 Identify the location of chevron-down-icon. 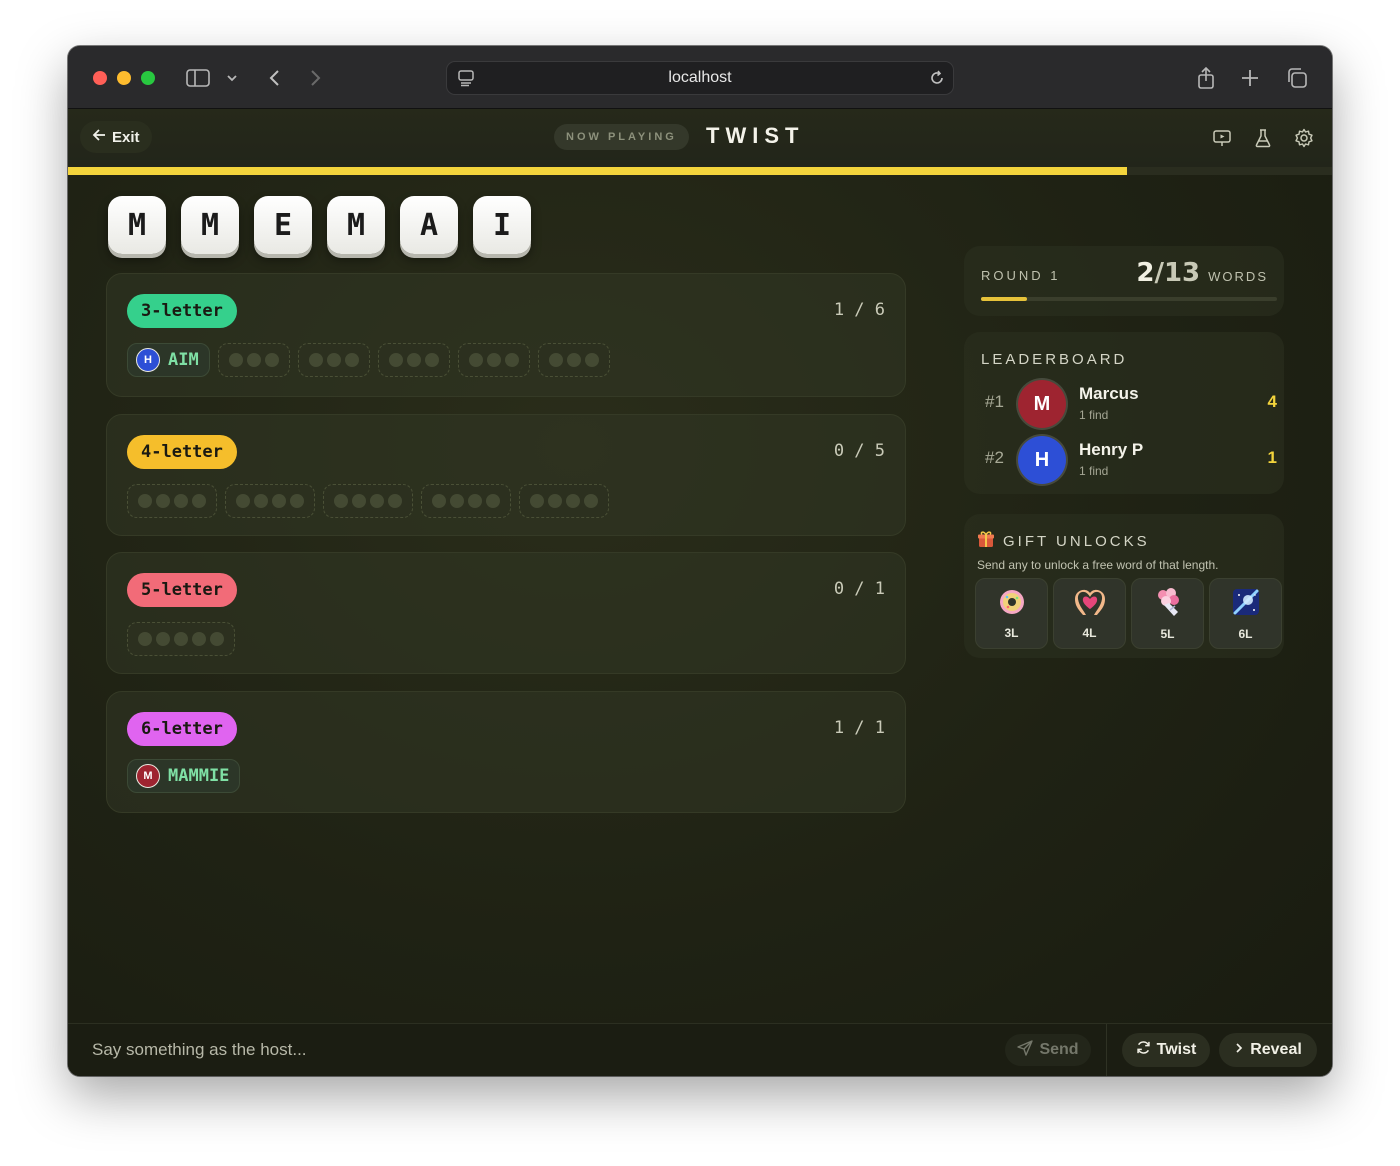
(232, 78).